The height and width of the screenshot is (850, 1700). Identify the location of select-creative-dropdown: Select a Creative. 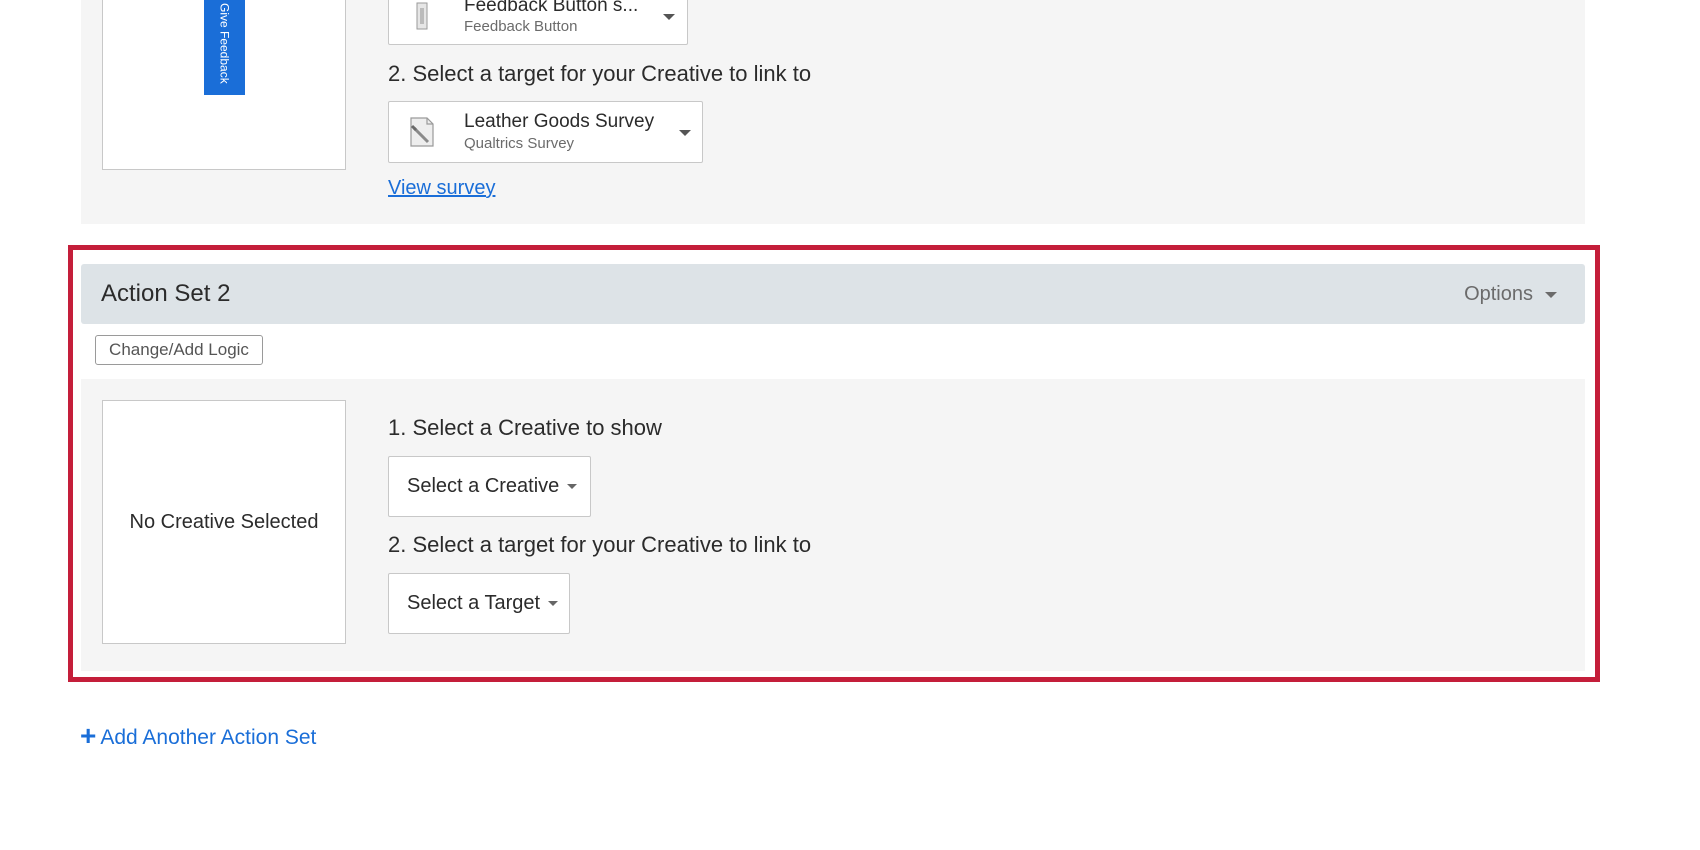
(489, 486).